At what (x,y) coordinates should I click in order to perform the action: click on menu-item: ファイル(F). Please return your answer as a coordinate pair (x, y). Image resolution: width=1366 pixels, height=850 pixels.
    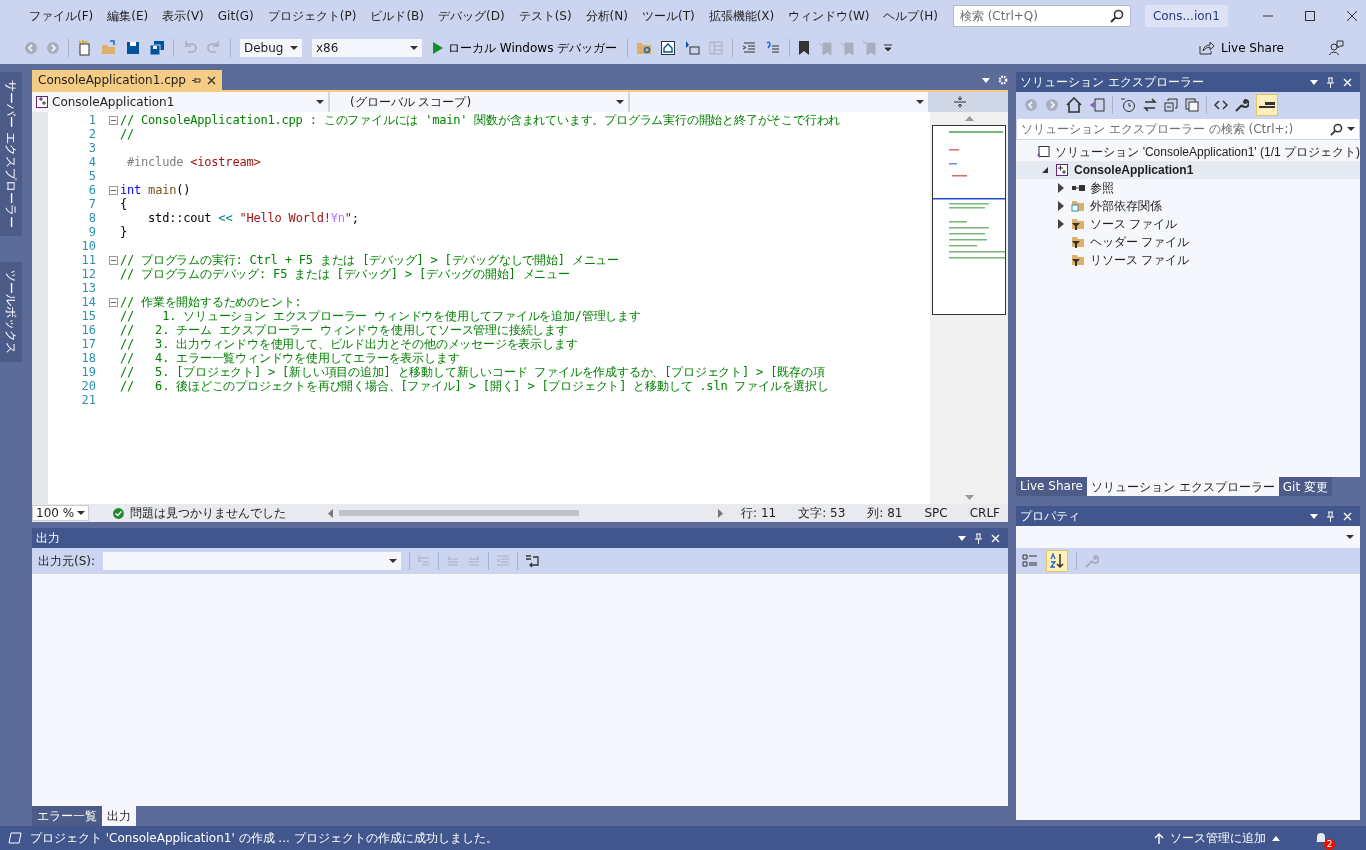
    Looking at the image, I should click on (61, 16).